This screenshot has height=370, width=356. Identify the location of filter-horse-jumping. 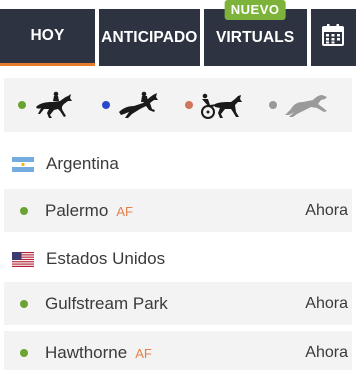
(143, 105).